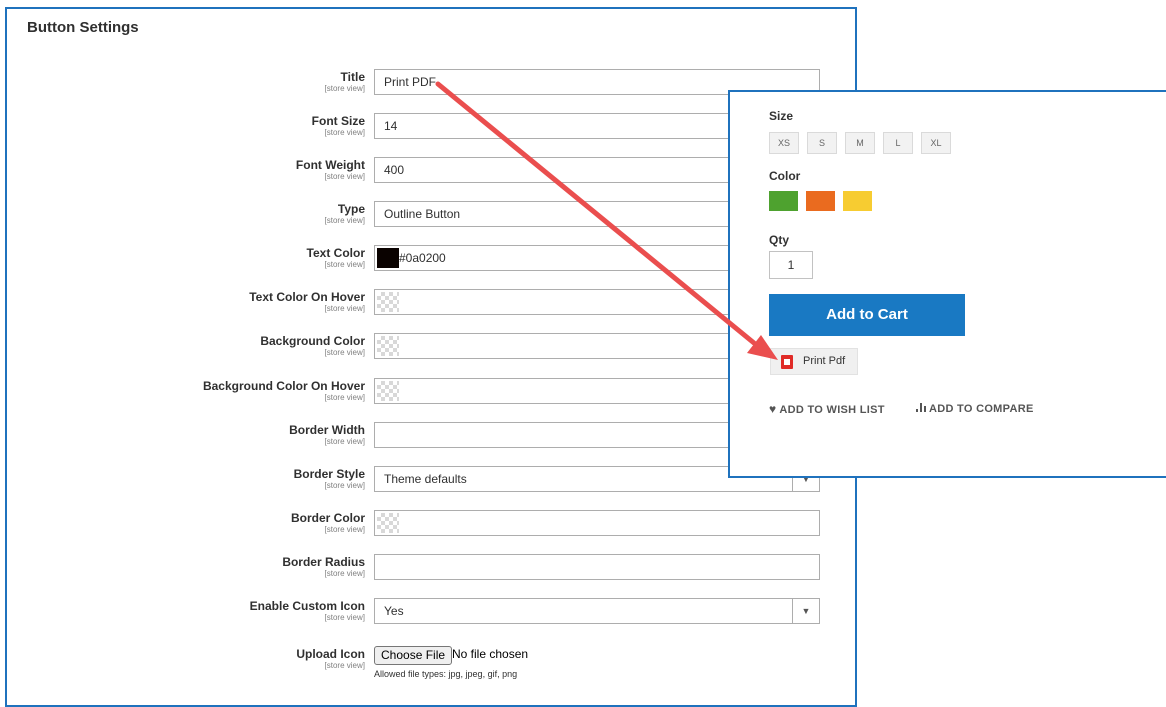 Image resolution: width=1166 pixels, height=707 pixels. What do you see at coordinates (822, 143) in the screenshot?
I see `size-option-s: S` at bounding box center [822, 143].